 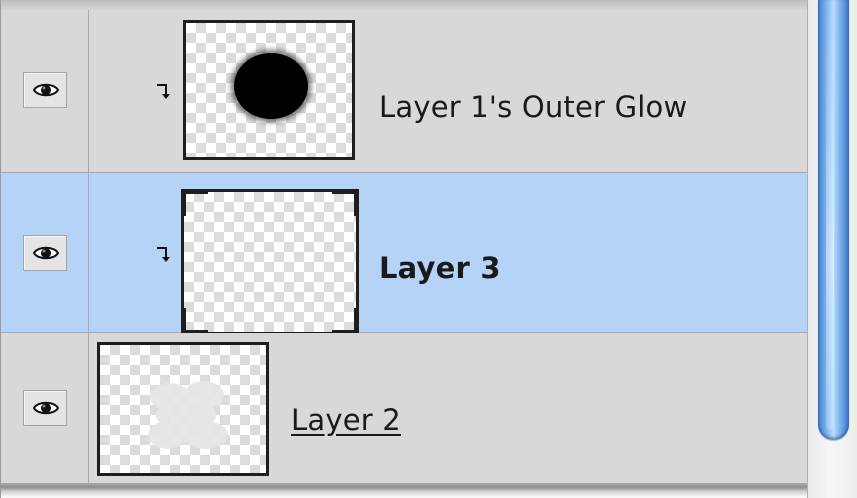 I want to click on scrollbar-highlight, so click(x=830, y=215).